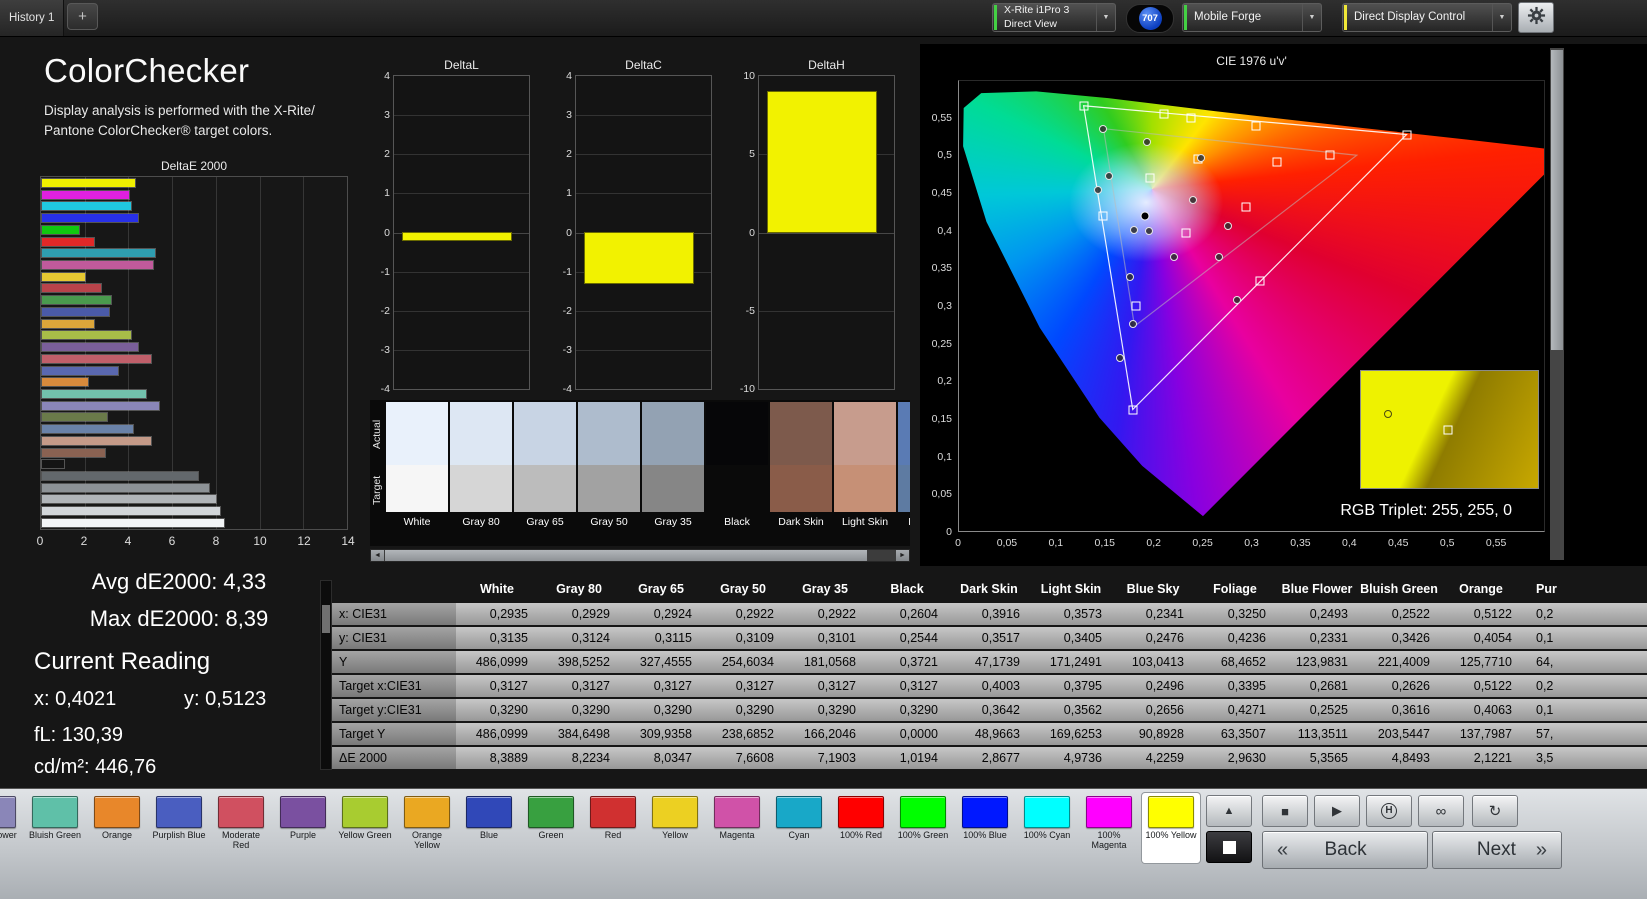  What do you see at coordinates (1283, 849) in the screenshot?
I see `back-chevron-icon: «` at bounding box center [1283, 849].